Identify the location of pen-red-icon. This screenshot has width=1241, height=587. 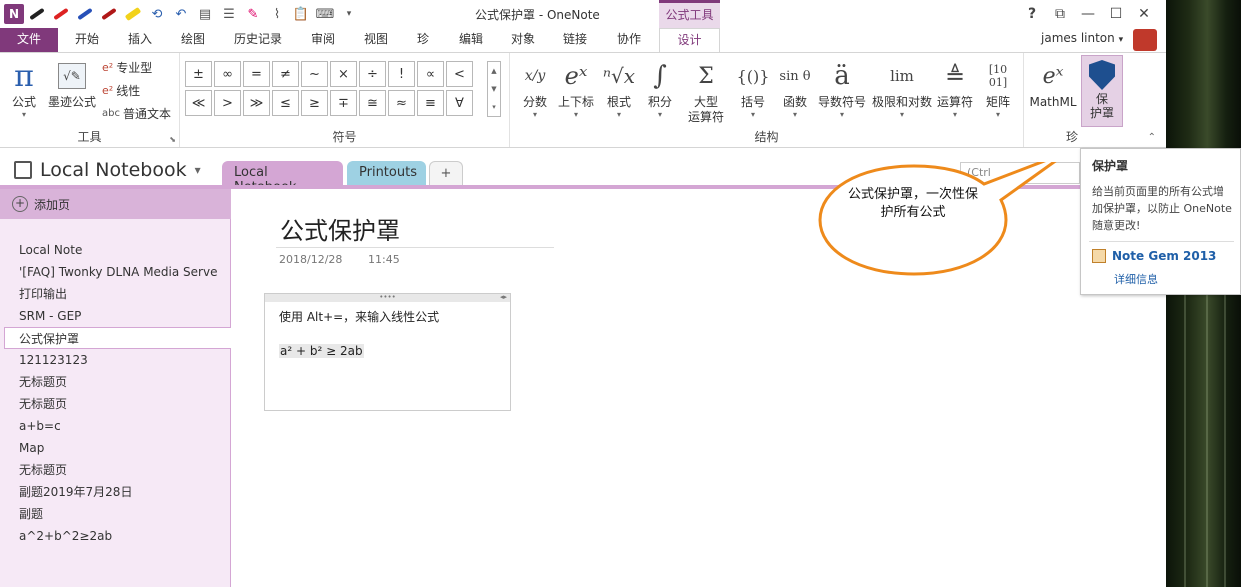
(61, 14).